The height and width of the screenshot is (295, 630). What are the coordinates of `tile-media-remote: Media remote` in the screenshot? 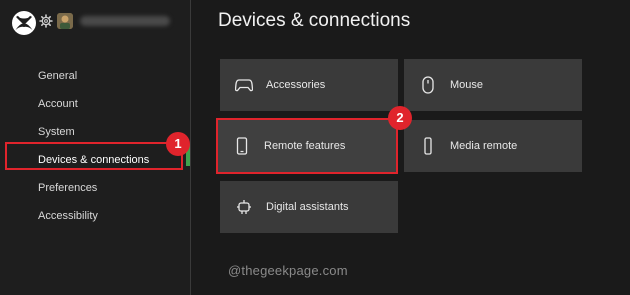 It's located at (493, 146).